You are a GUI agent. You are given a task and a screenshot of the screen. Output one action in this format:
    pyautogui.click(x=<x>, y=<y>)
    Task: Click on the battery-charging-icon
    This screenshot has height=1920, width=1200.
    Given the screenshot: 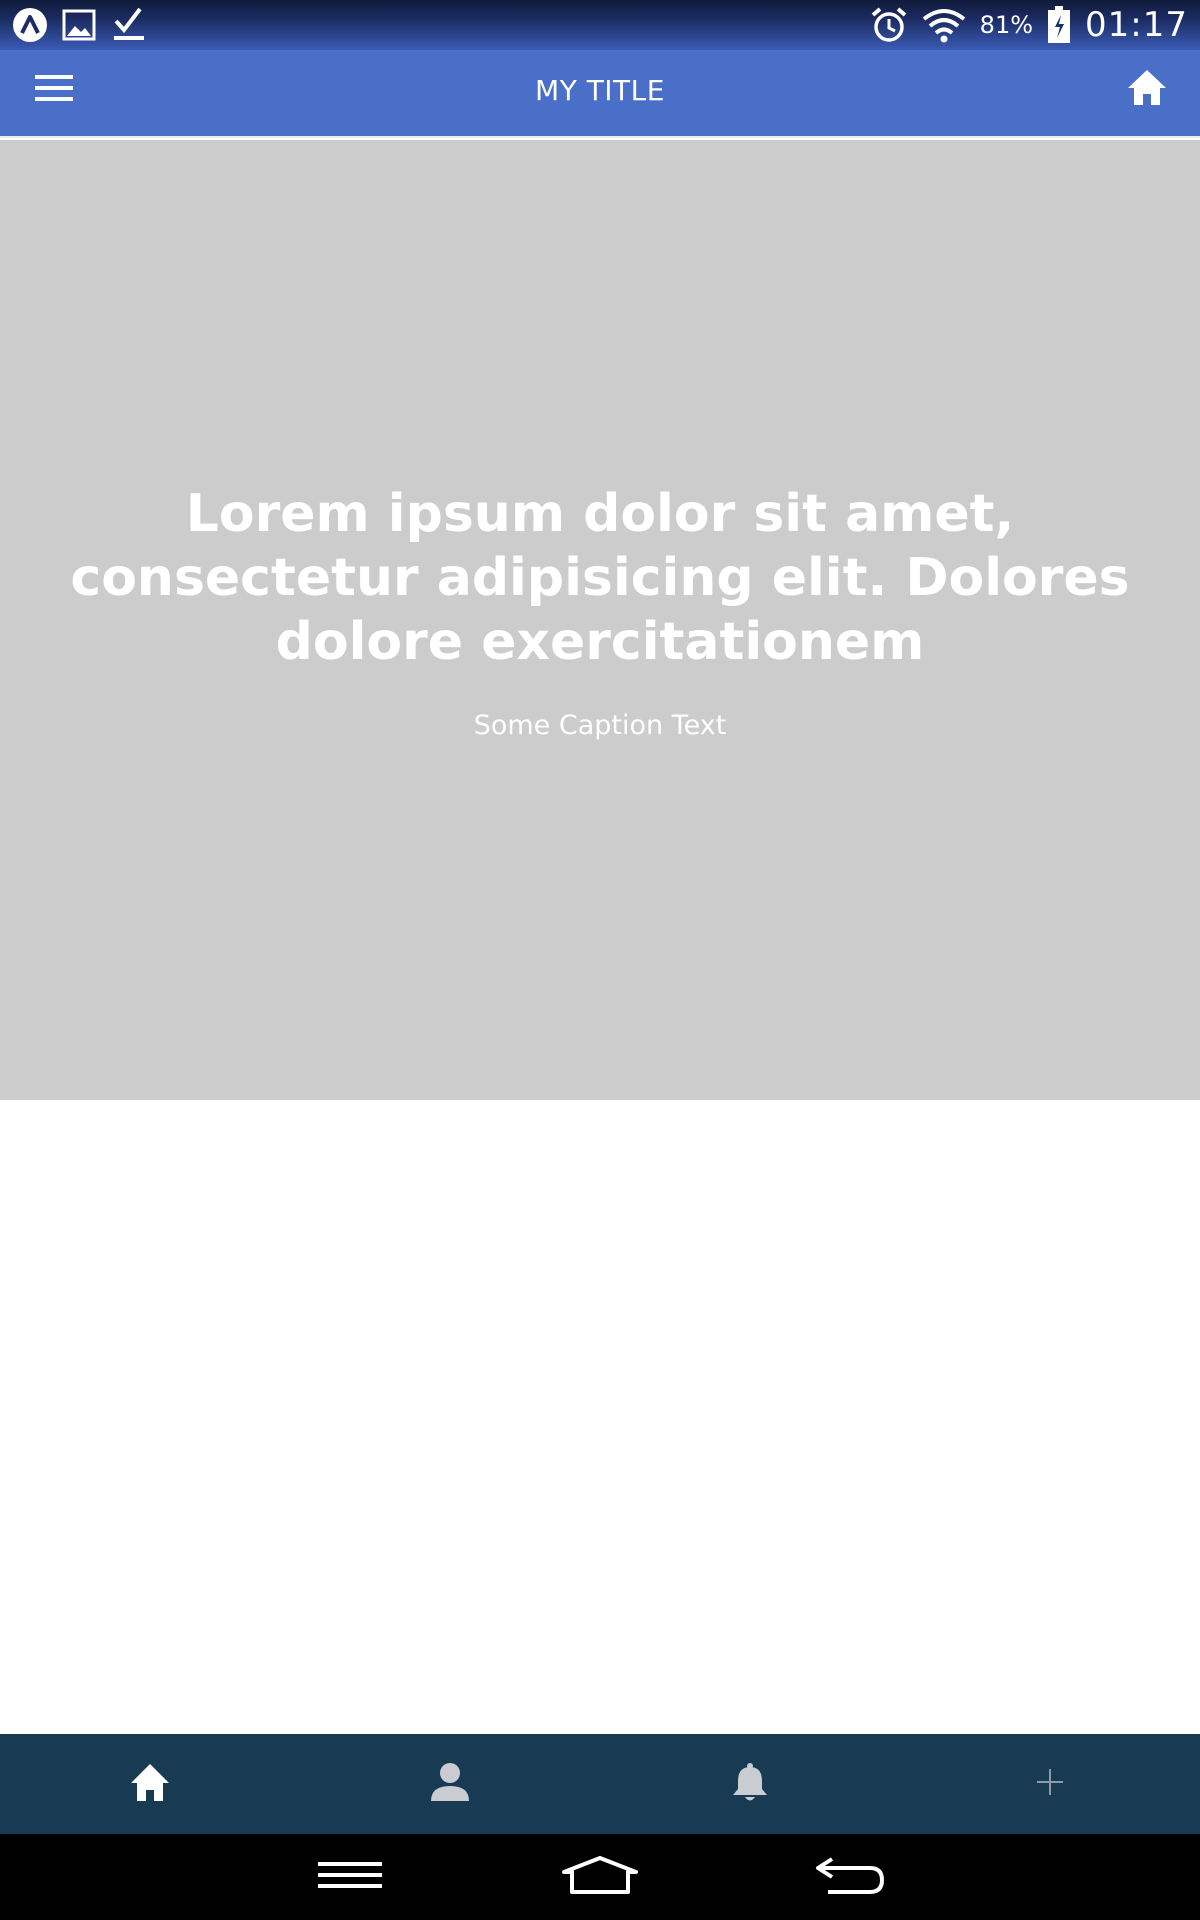 What is the action you would take?
    pyautogui.click(x=1059, y=25)
    